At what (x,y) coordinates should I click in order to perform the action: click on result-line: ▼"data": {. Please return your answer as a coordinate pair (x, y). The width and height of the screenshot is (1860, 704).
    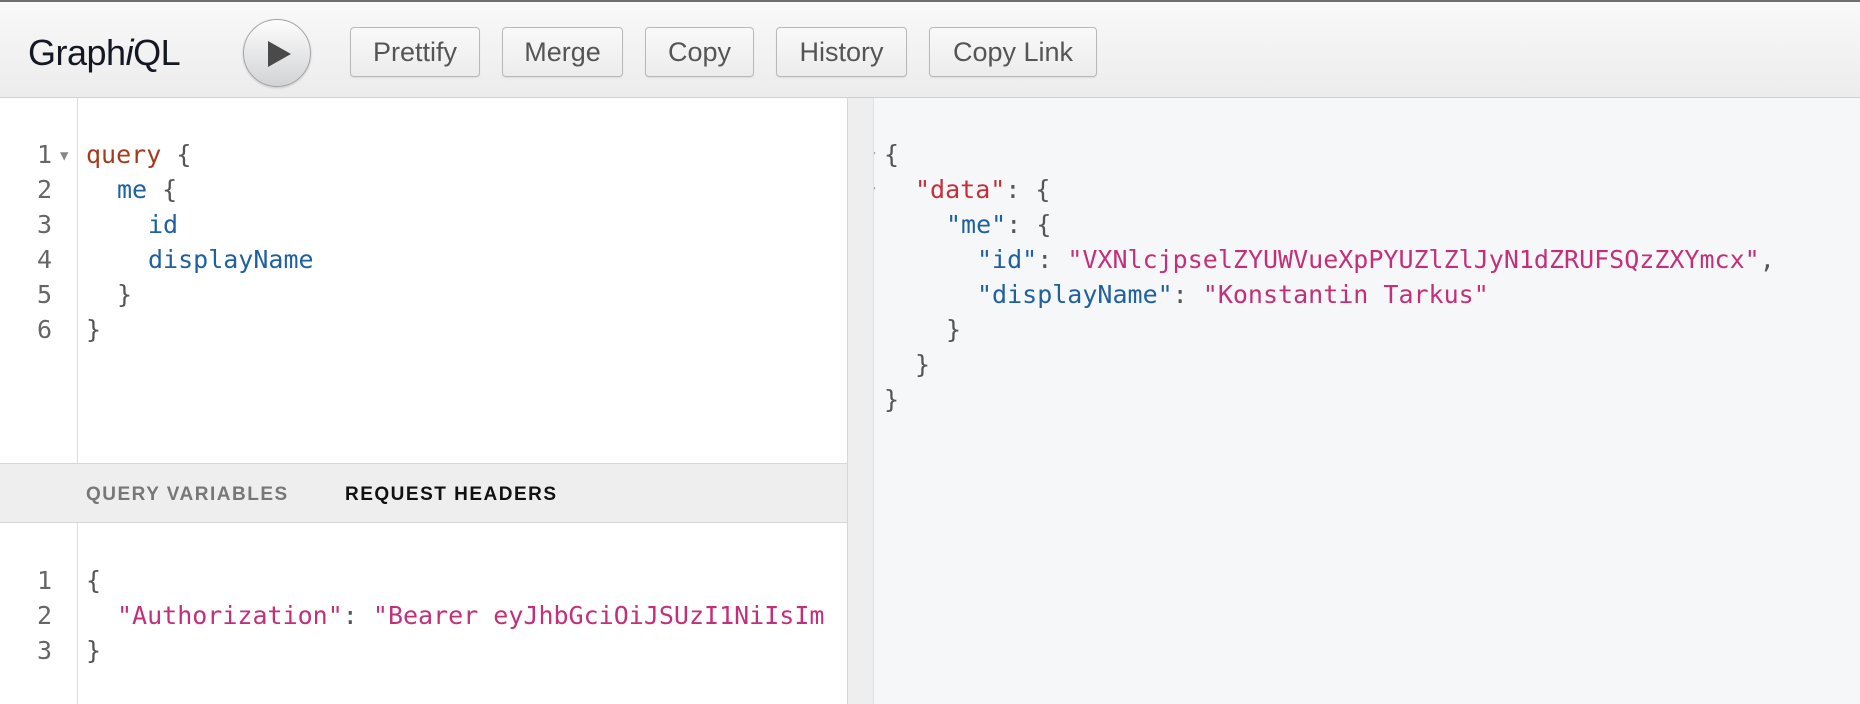
    Looking at the image, I should click on (962, 189).